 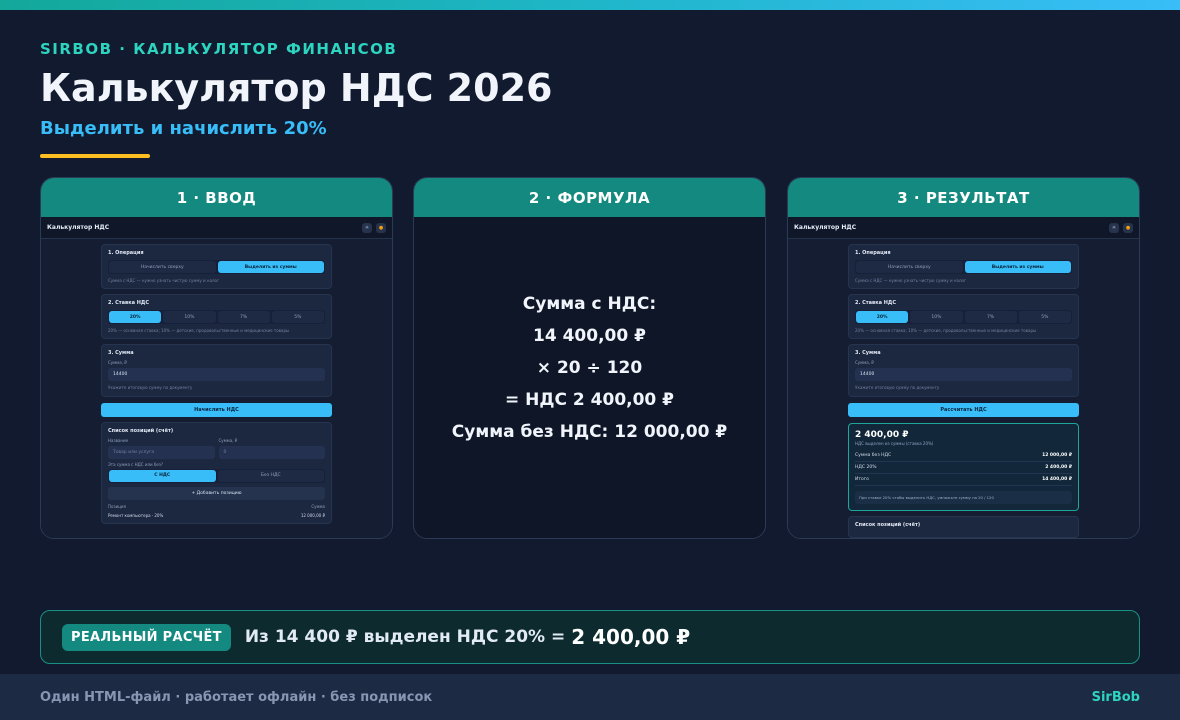 What do you see at coordinates (118, 440) in the screenshot?
I see `item-name-label: Название` at bounding box center [118, 440].